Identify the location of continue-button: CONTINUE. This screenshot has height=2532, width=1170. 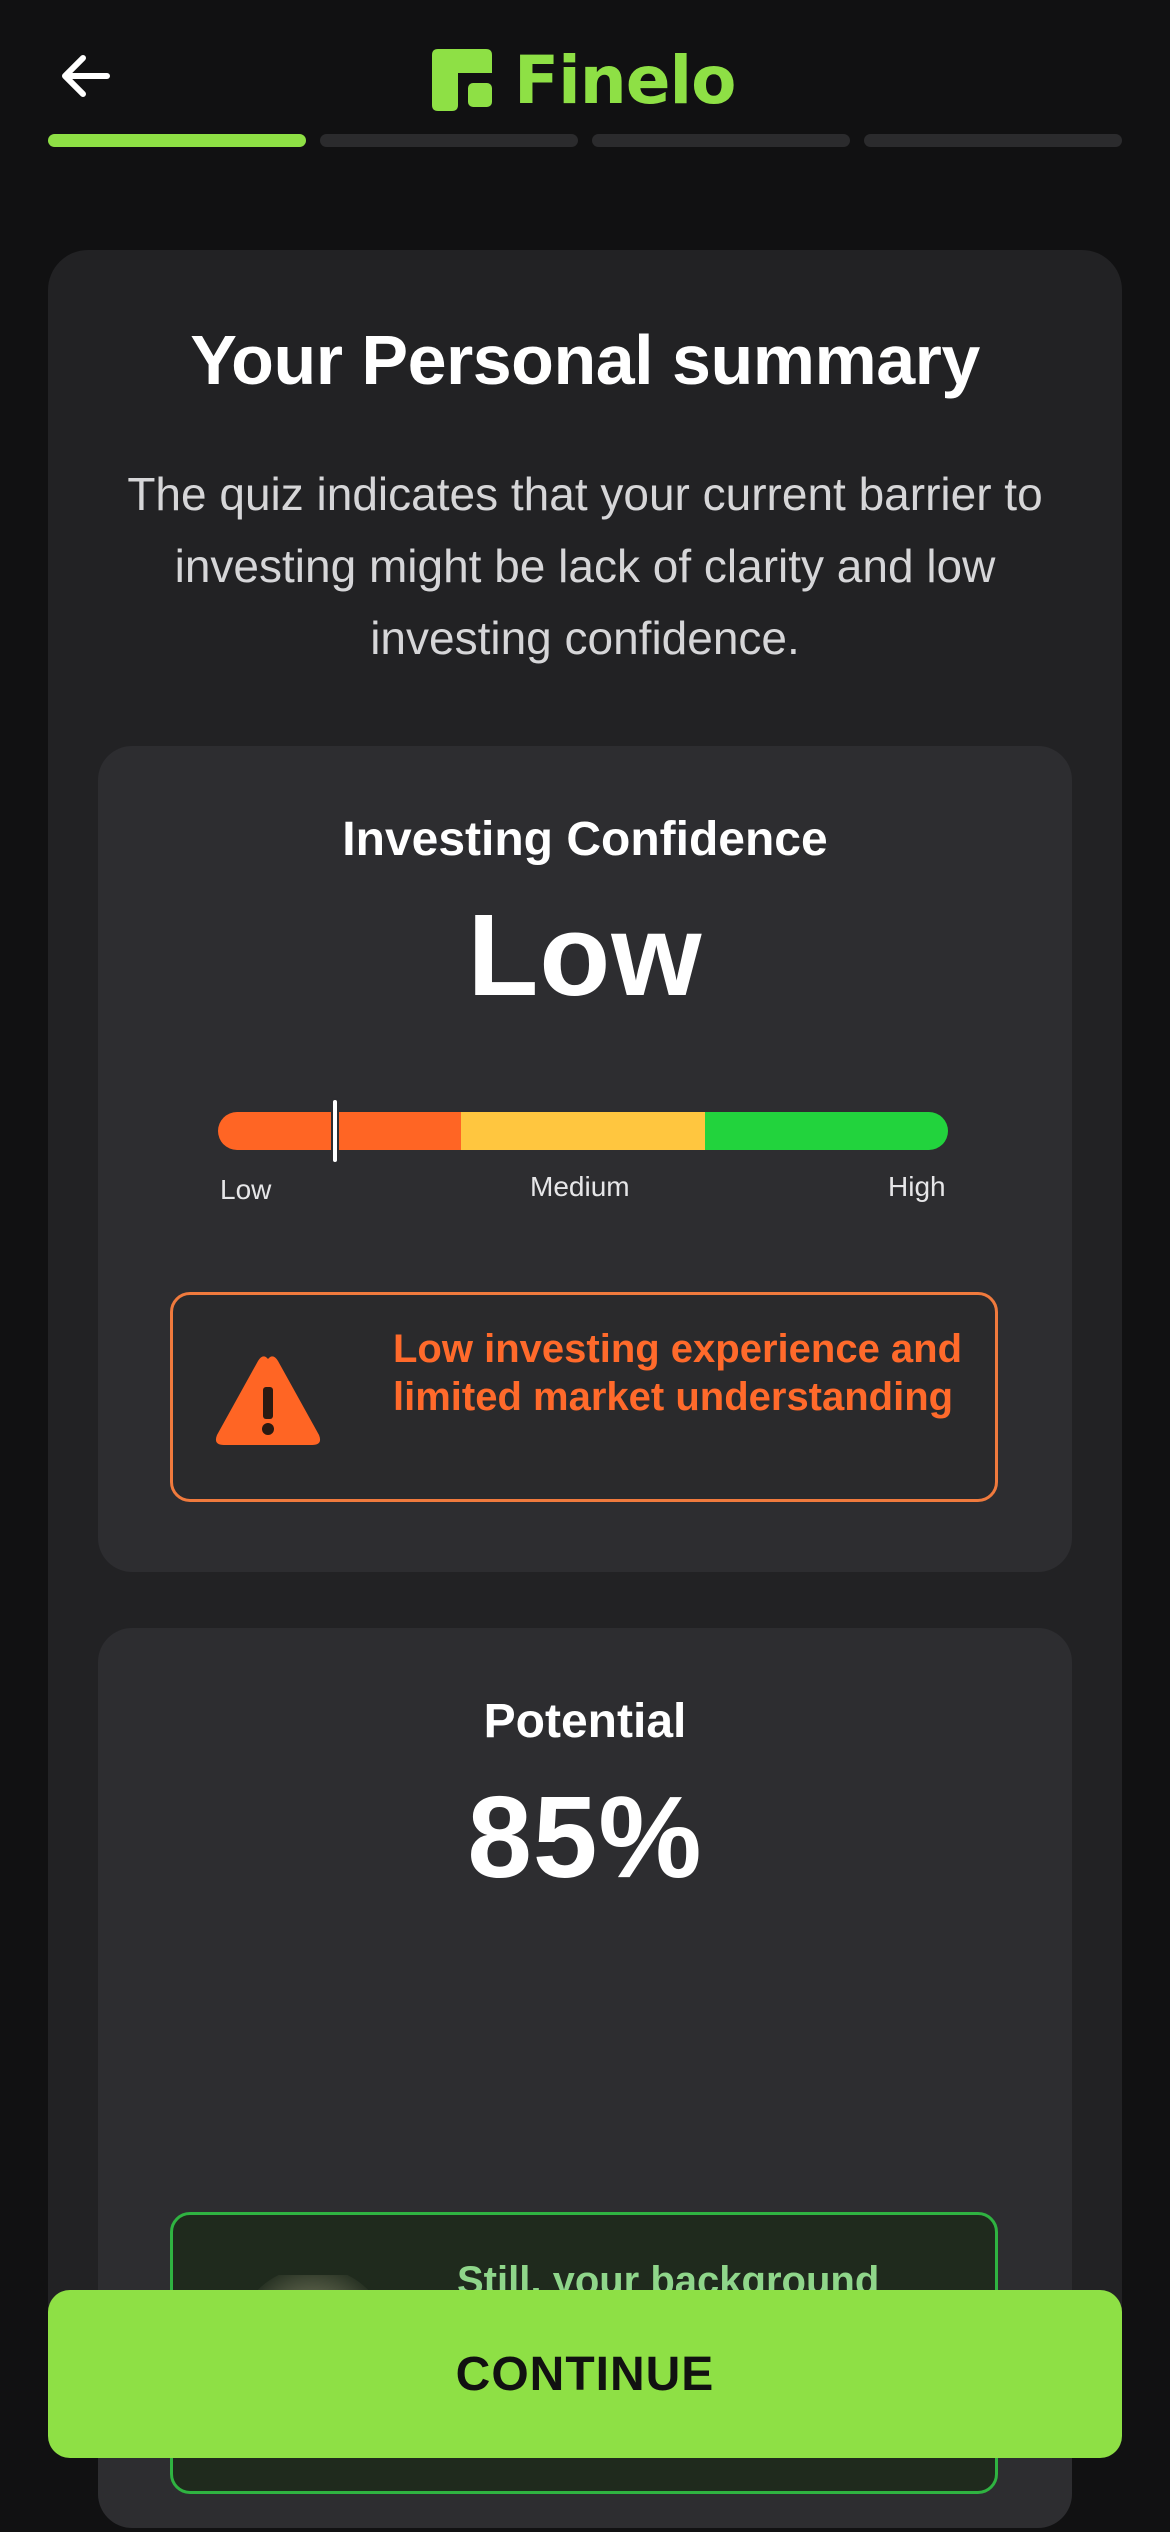
(585, 2374).